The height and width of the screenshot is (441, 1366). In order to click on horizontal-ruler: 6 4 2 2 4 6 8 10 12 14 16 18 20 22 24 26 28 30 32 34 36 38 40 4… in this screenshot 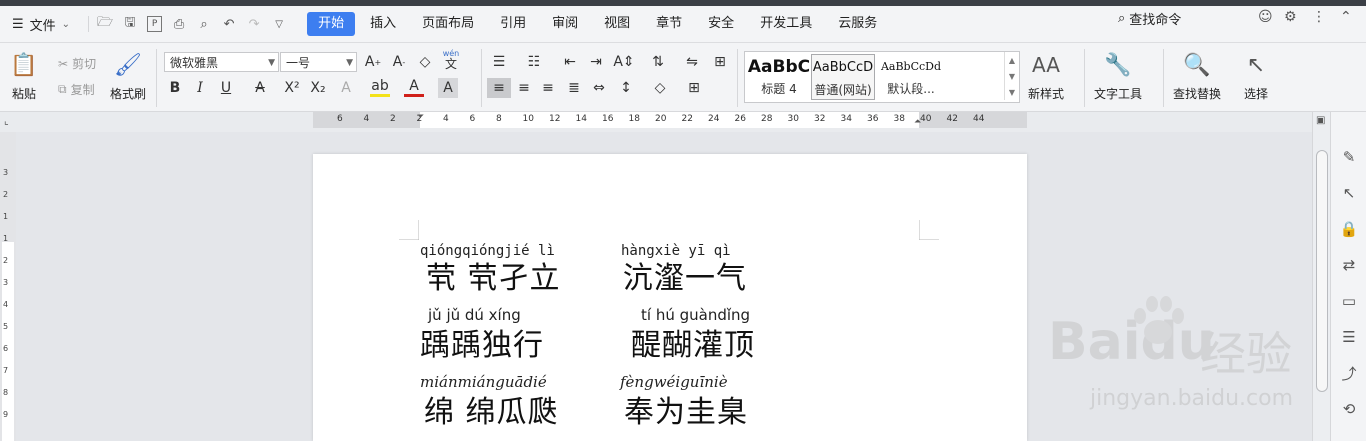, I will do `click(670, 120)`.